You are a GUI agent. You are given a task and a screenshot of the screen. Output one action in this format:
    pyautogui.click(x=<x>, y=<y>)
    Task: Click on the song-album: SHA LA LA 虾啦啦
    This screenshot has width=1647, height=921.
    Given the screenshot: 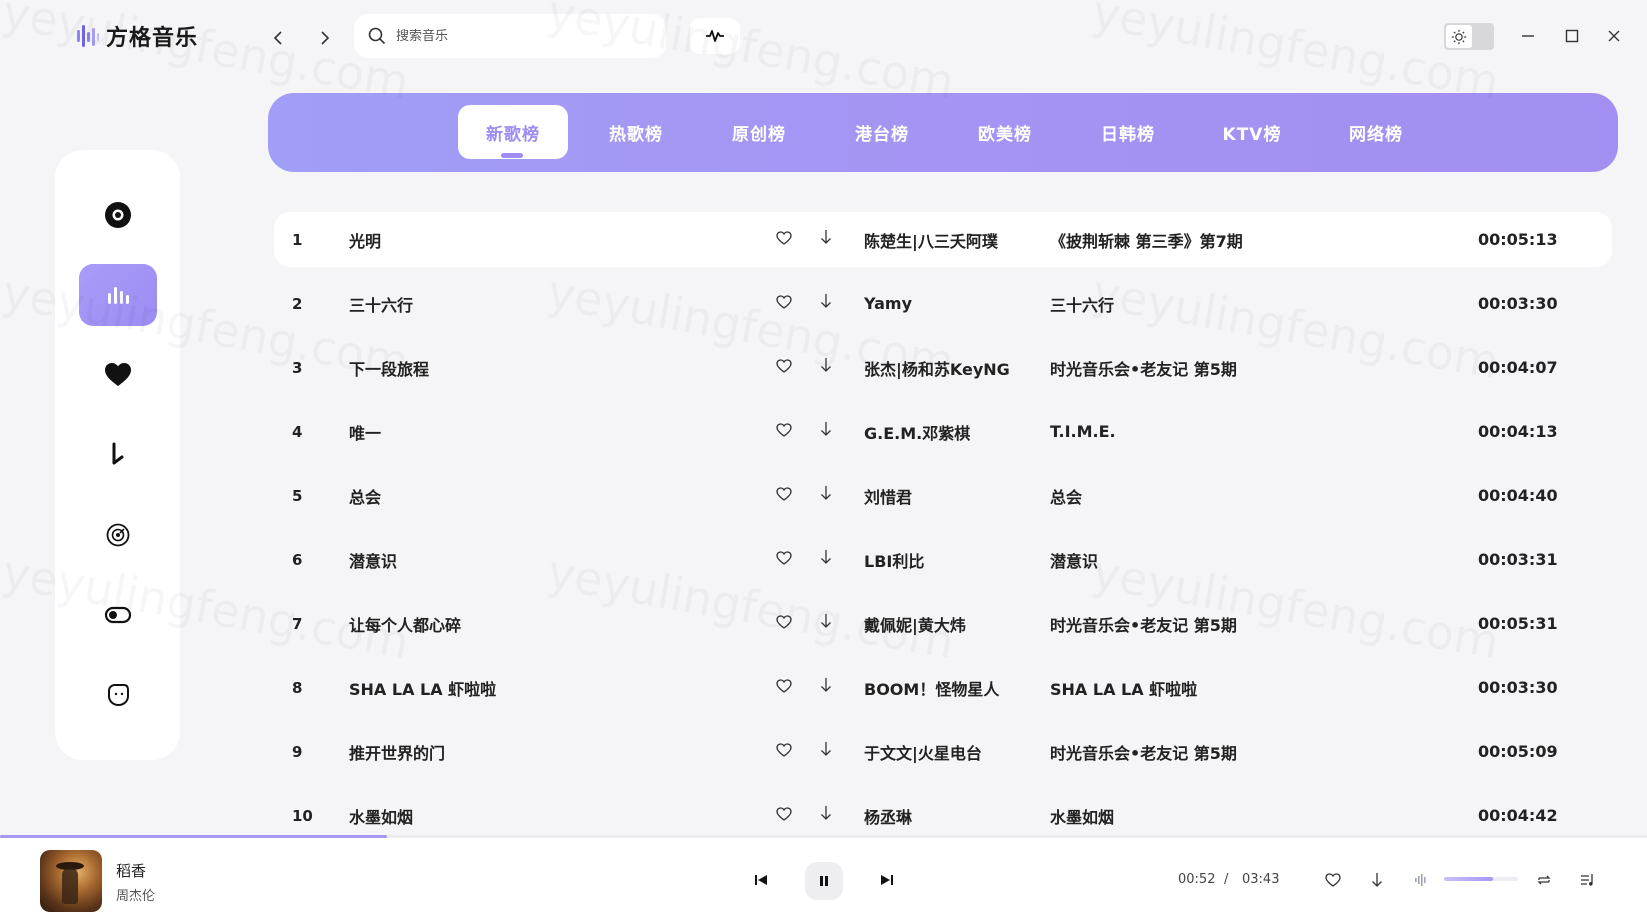 What is the action you would take?
    pyautogui.click(x=1123, y=688)
    